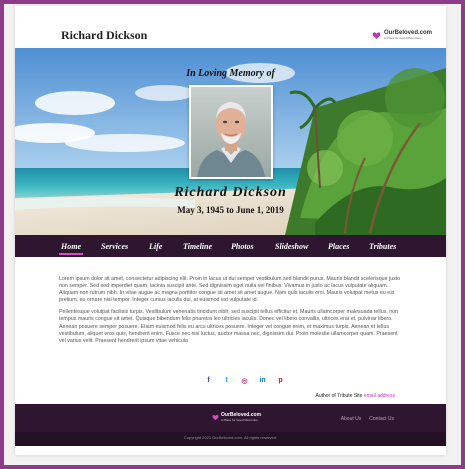 The width and height of the screenshot is (465, 469). What do you see at coordinates (402, 35) in the screenshot?
I see `brand-logo: OurBeloved.com A Place for Good Memories` at bounding box center [402, 35].